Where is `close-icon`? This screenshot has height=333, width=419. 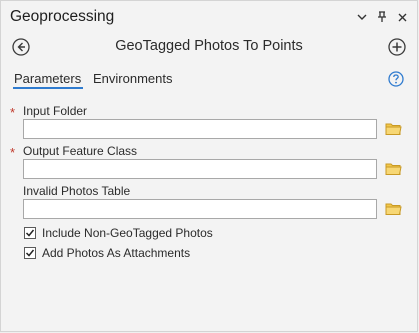
close-icon is located at coordinates (402, 17).